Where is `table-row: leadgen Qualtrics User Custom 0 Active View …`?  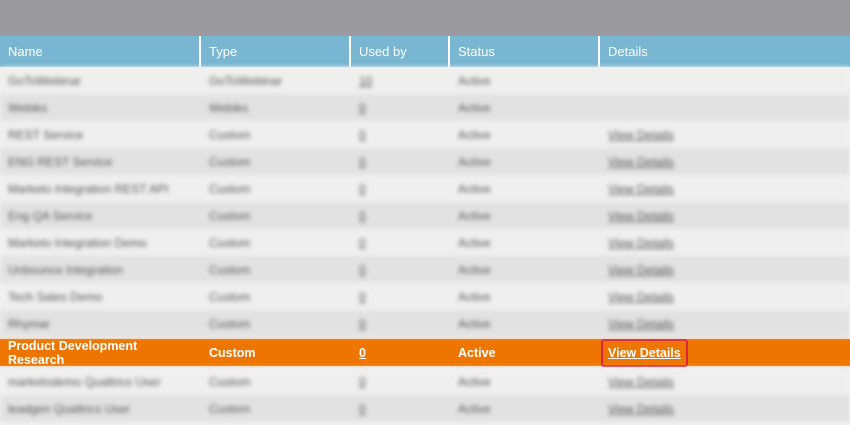 table-row: leadgen Qualtrics User Custom 0 Active View … is located at coordinates (425, 408).